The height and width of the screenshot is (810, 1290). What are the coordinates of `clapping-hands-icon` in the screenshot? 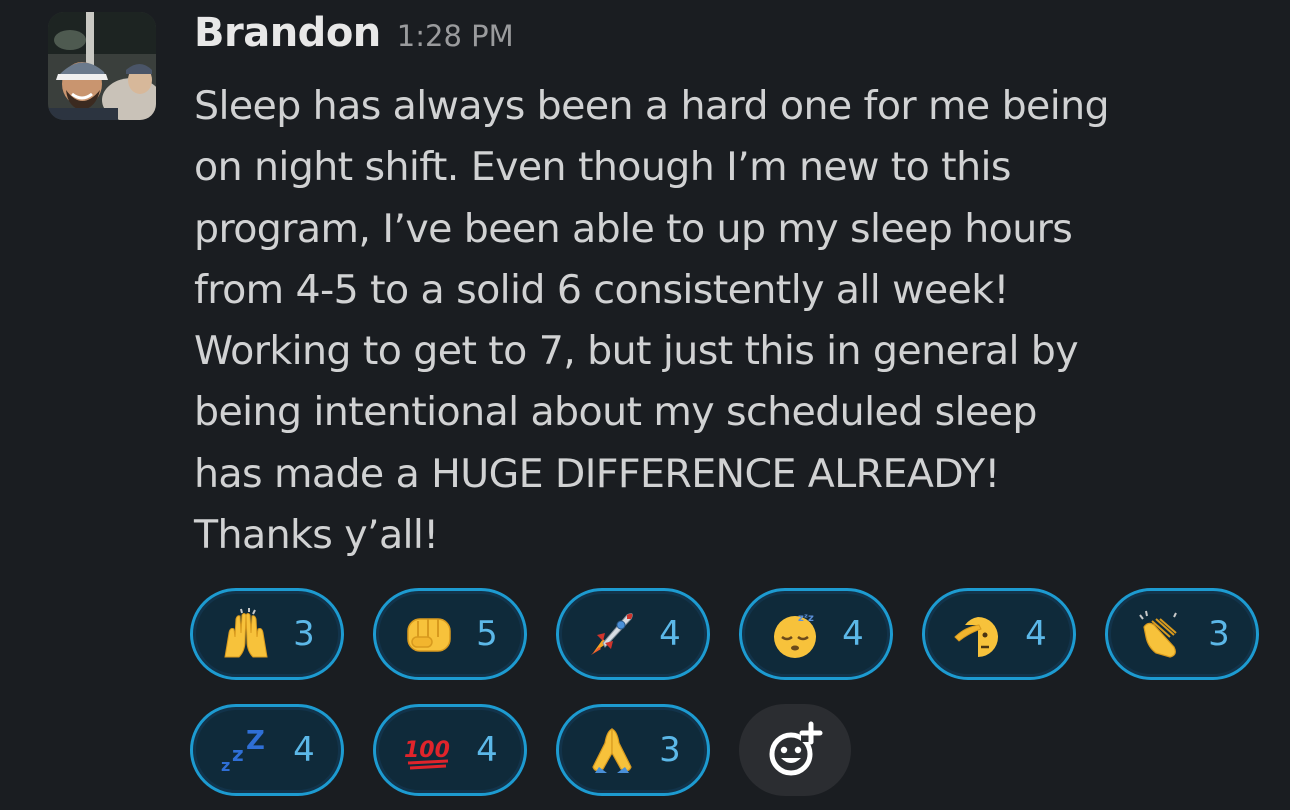 It's located at (1161, 634).